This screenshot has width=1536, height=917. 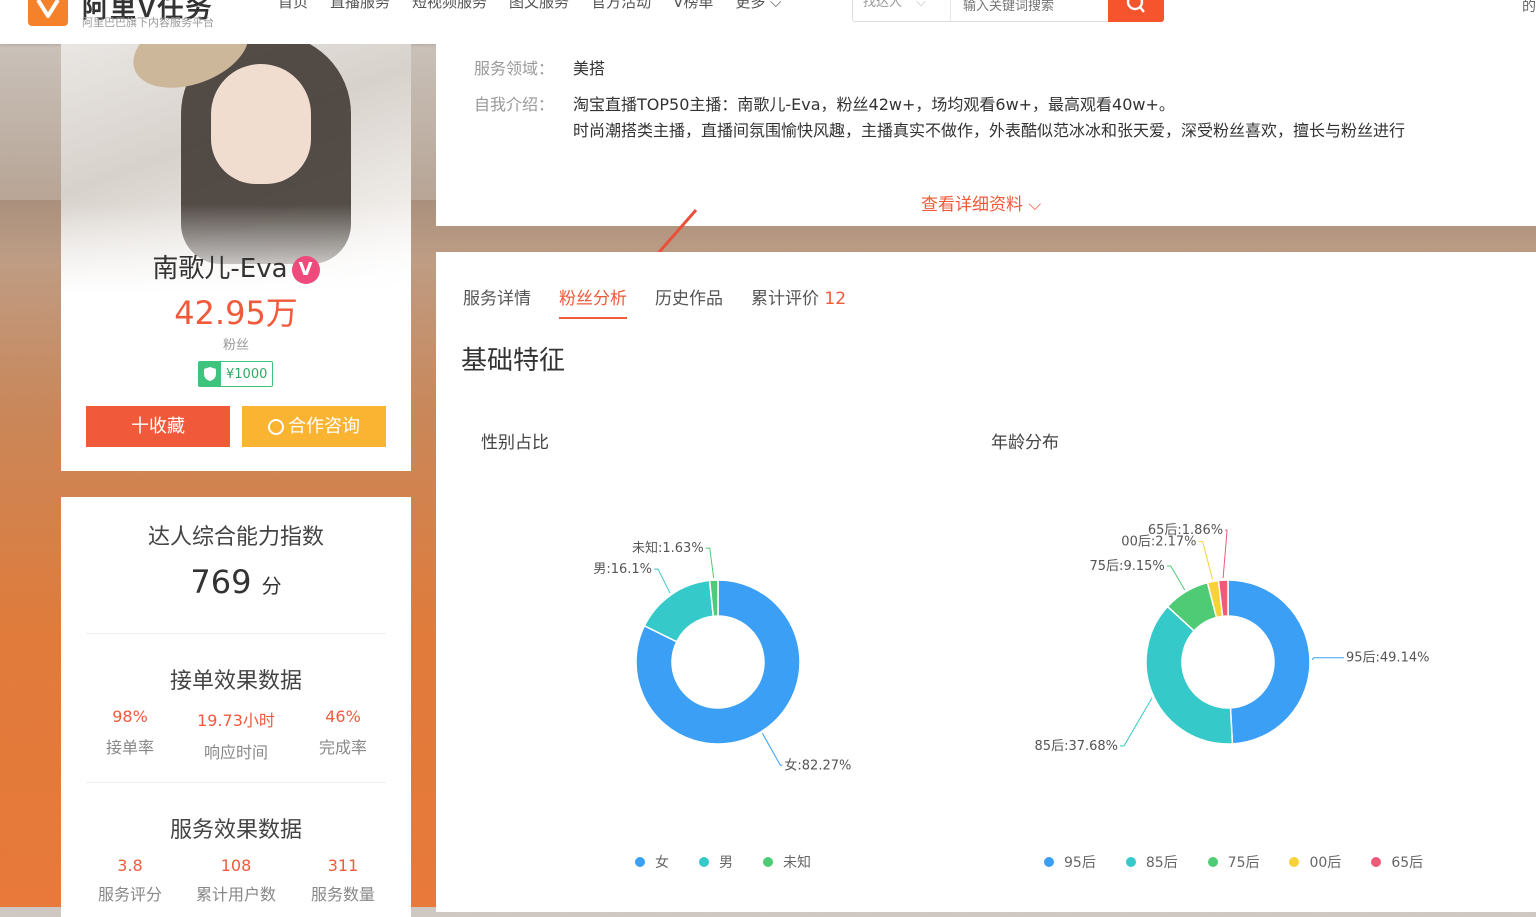 I want to click on slice-label: 未知:1.63%, so click(x=668, y=548).